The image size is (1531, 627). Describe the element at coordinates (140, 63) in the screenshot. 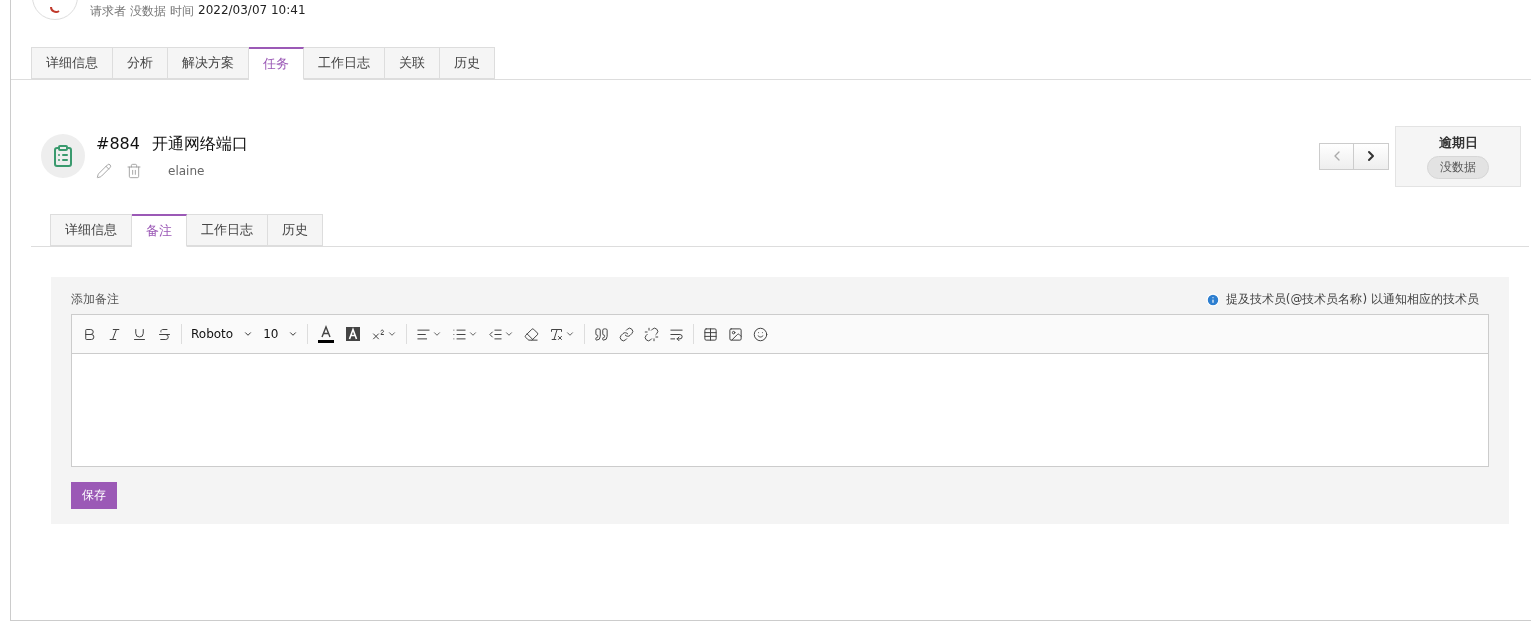

I see `tab: 分析` at that location.